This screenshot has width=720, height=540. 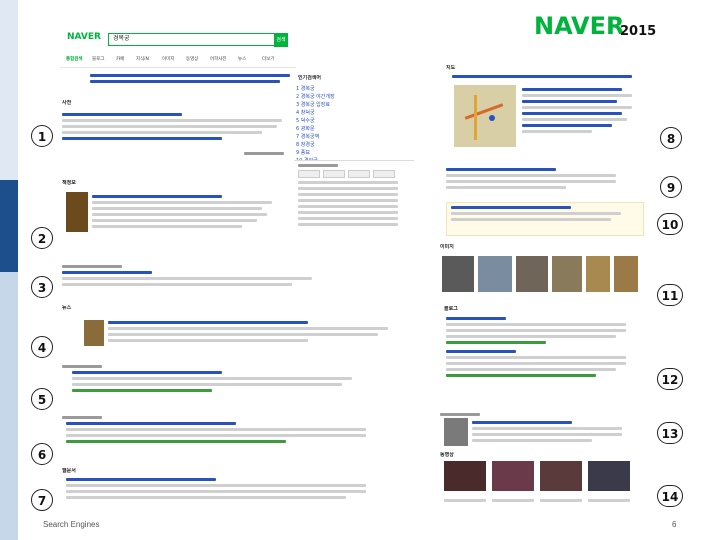 I want to click on header-year: 2015, so click(x=638, y=31).